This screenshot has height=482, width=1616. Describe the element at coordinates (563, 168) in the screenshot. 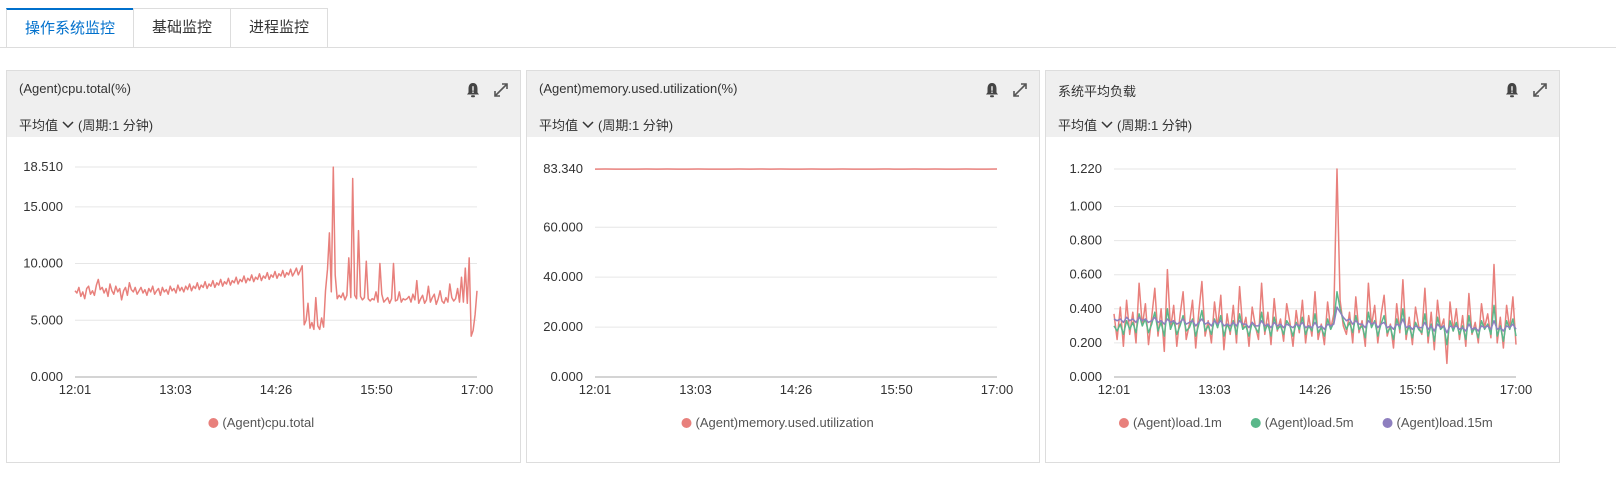

I see `y-tick-label: 83.340` at that location.